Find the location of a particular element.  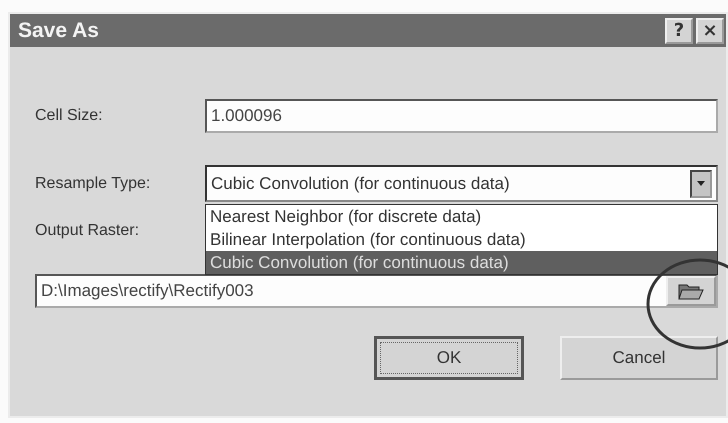

caret-icon is located at coordinates (701, 183).